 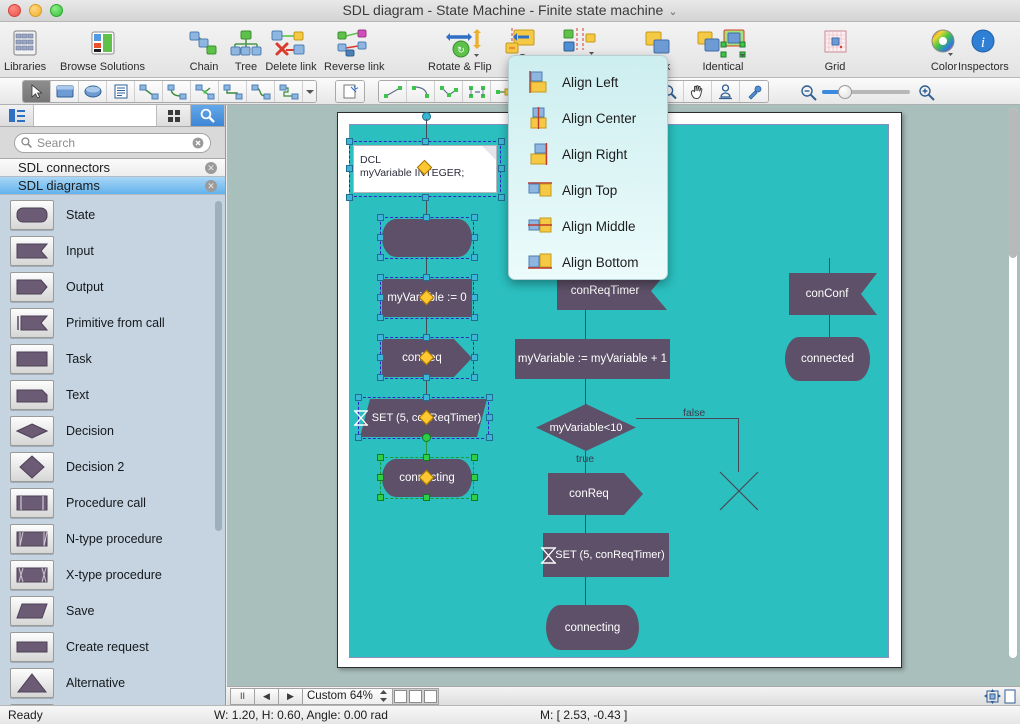 What do you see at coordinates (149, 91) in the screenshot?
I see `link-straight-tool` at bounding box center [149, 91].